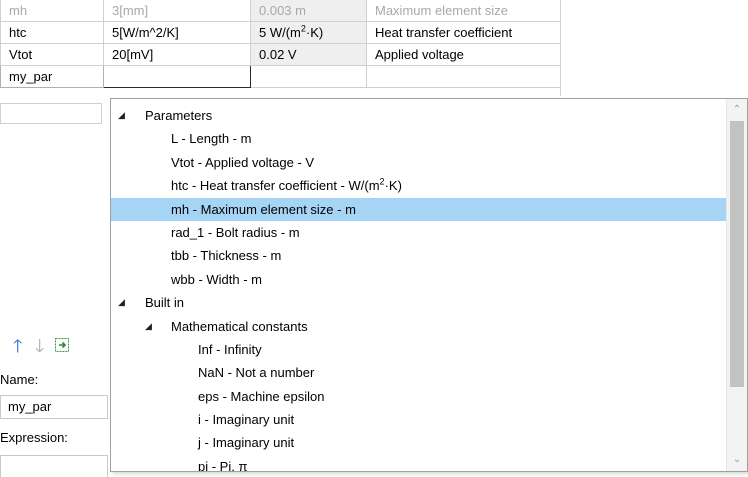 This screenshot has height=477, width=748. Describe the element at coordinates (419, 209) in the screenshot. I see `tree-item-mh: mh - Maximum element size - m` at that location.